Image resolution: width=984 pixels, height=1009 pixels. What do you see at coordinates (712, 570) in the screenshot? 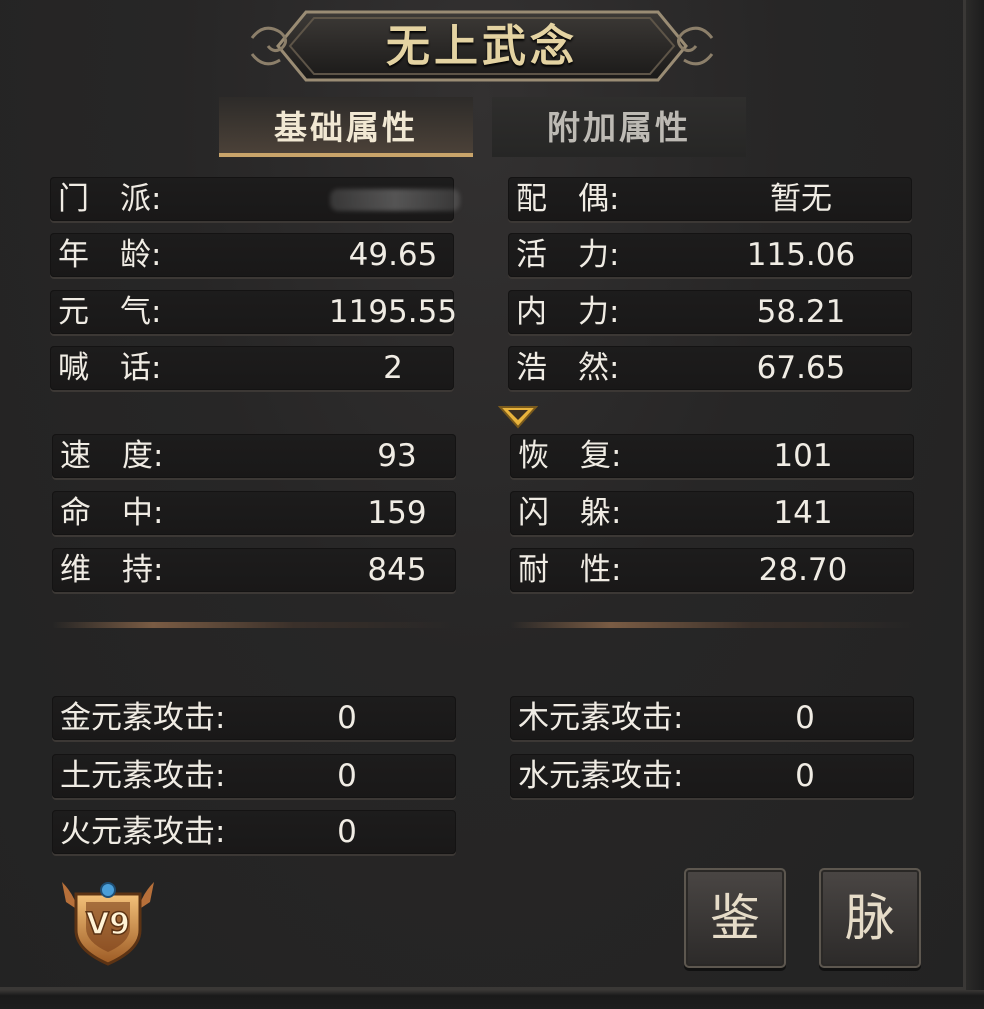
I see `resilience-row: 耐 性: 28.70` at bounding box center [712, 570].